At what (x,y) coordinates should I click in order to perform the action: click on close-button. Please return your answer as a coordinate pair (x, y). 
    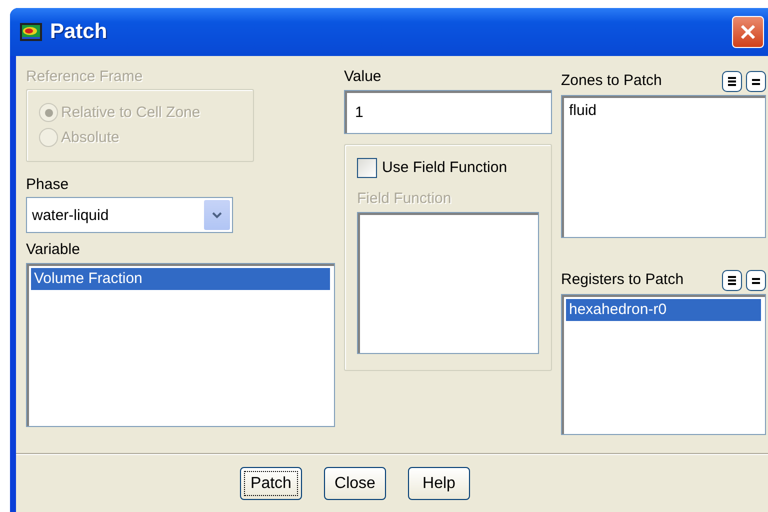
    Looking at the image, I should click on (748, 32).